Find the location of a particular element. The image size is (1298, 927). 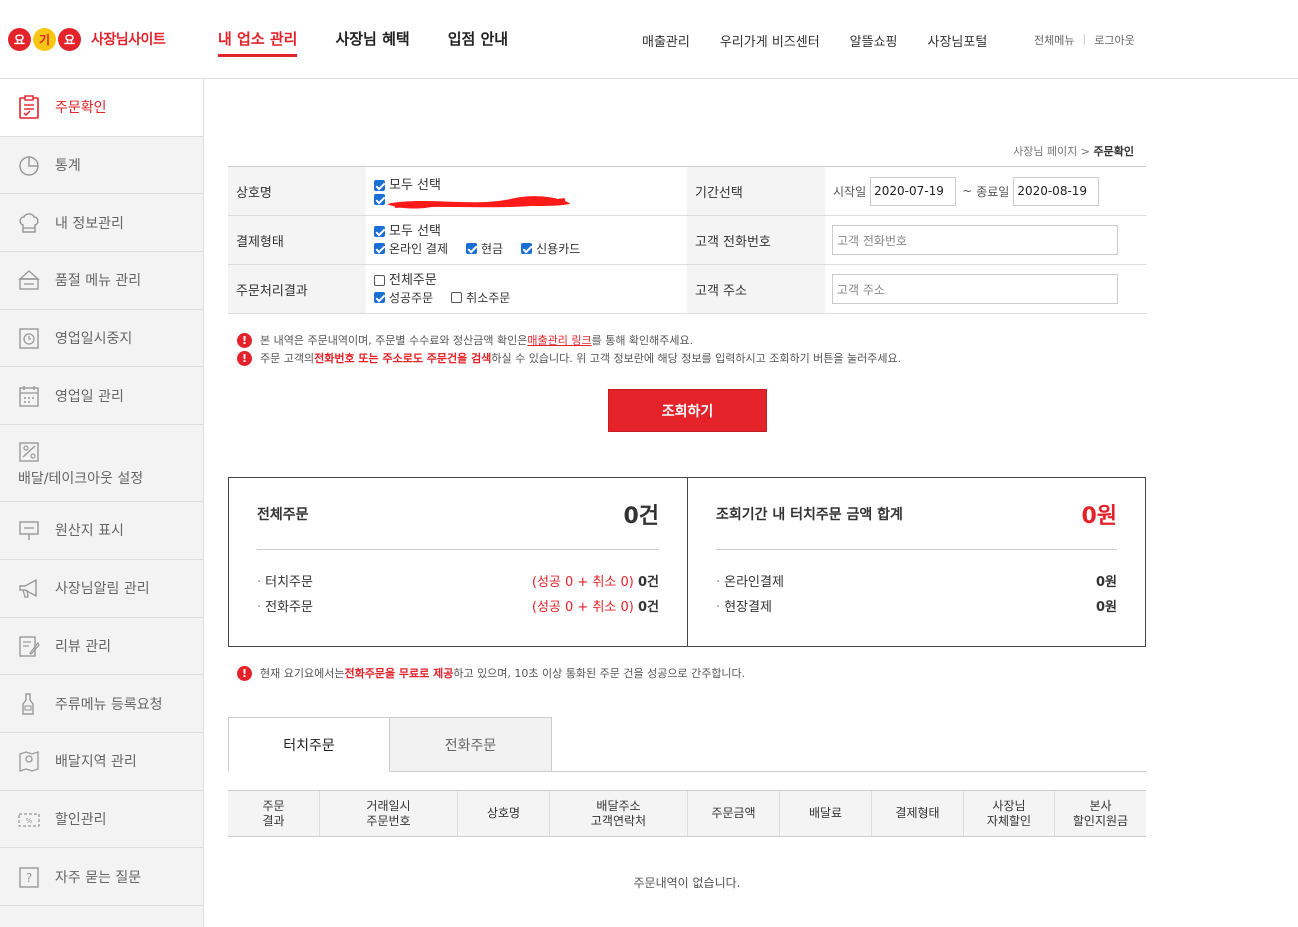

tab-touch-order: 터치주문 is located at coordinates (309, 744).